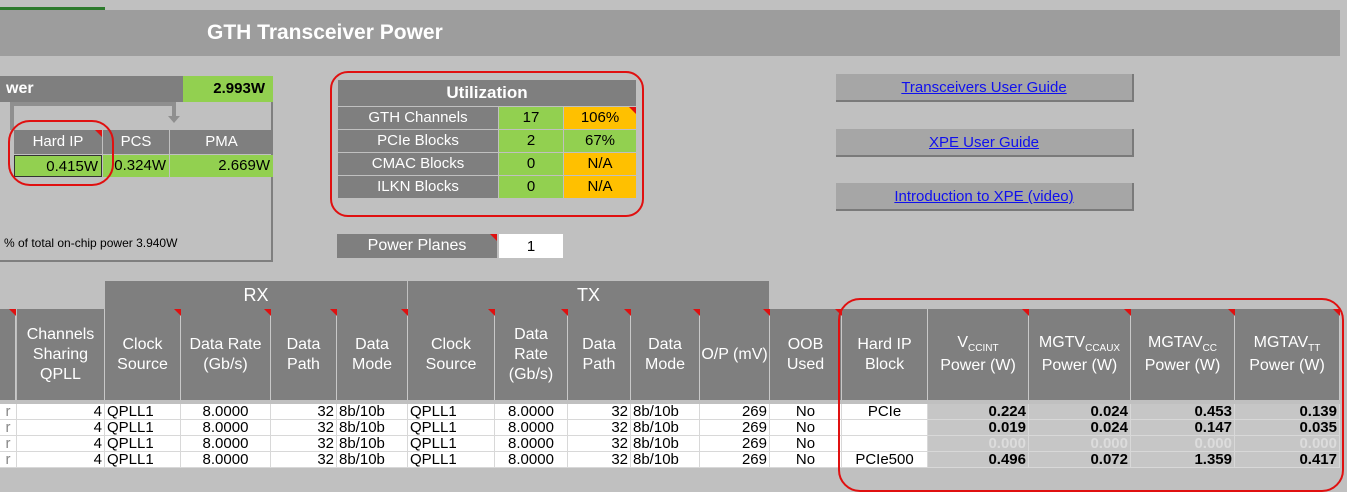 This screenshot has height=492, width=1347. What do you see at coordinates (670, 33) in the screenshot?
I see `title-bar` at bounding box center [670, 33].